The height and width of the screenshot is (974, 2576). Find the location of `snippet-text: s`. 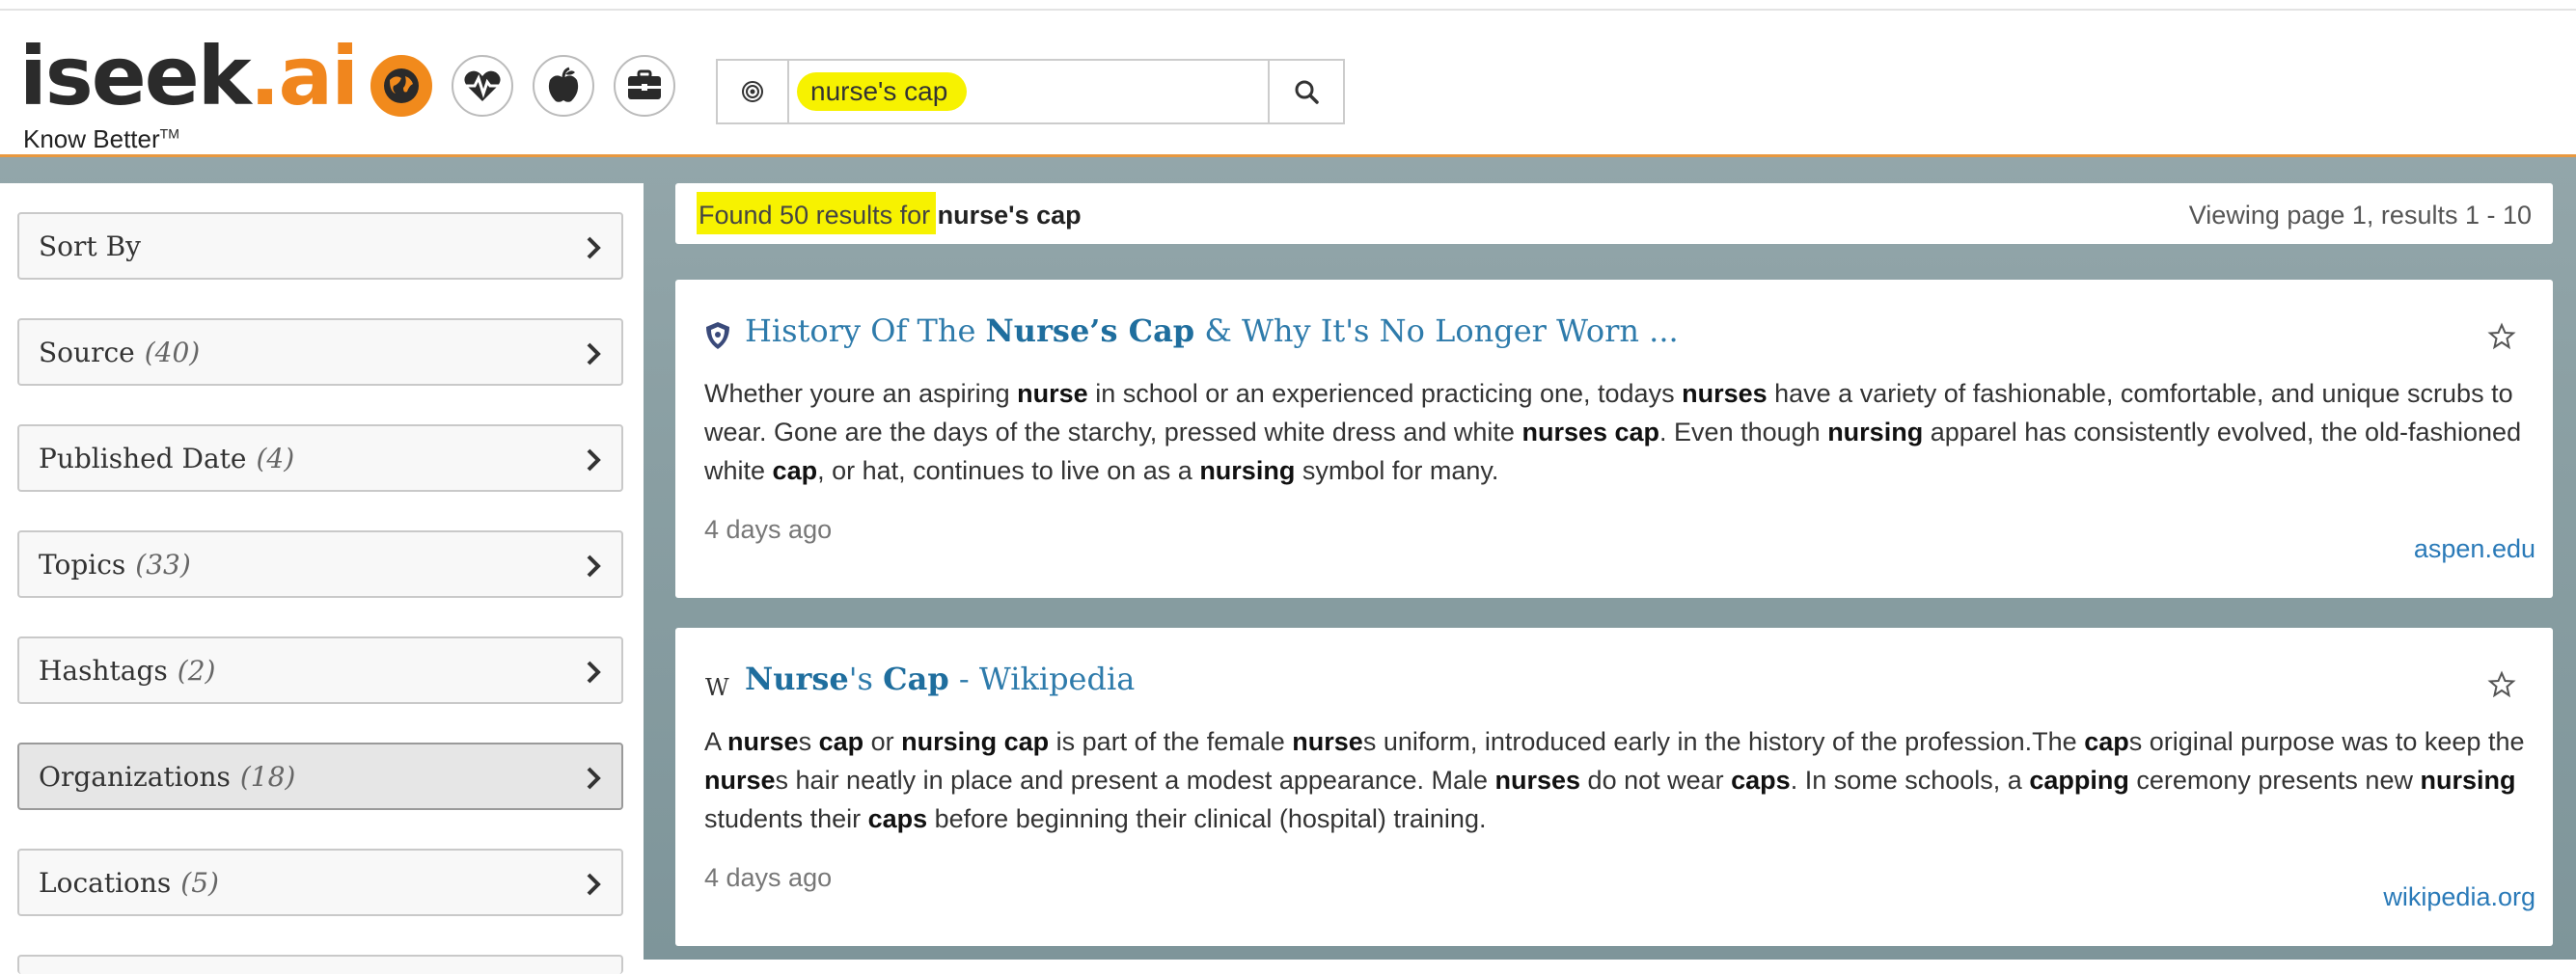

snippet-text: s is located at coordinates (808, 741).